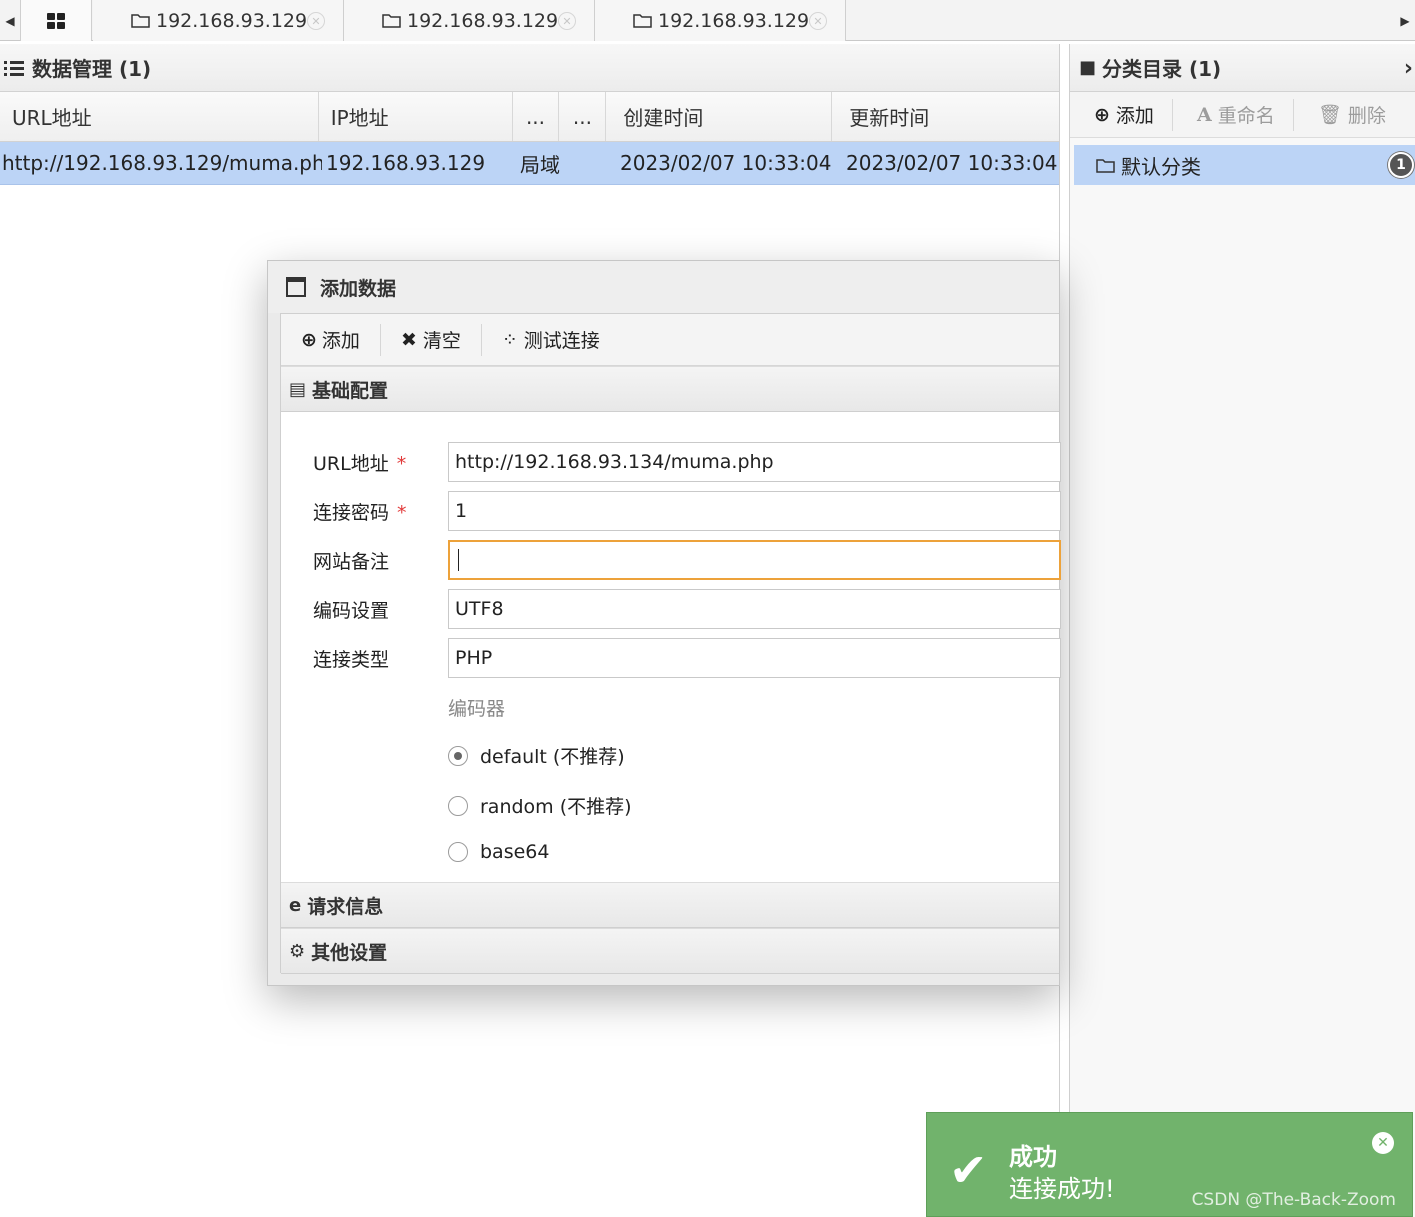 The height and width of the screenshot is (1217, 1415). I want to click on scroll-left-icon: ◀, so click(10, 20).